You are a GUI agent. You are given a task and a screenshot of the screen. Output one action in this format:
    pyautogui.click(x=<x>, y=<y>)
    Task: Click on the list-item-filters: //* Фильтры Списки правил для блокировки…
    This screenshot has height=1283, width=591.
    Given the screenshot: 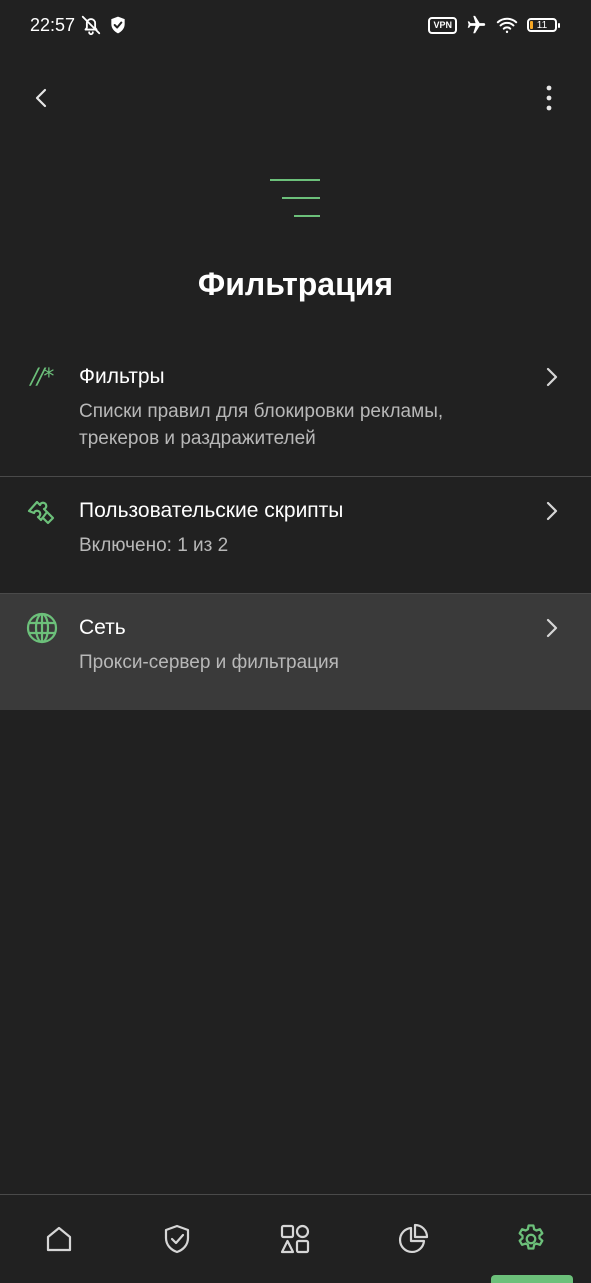 What is the action you would take?
    pyautogui.click(x=295, y=409)
    